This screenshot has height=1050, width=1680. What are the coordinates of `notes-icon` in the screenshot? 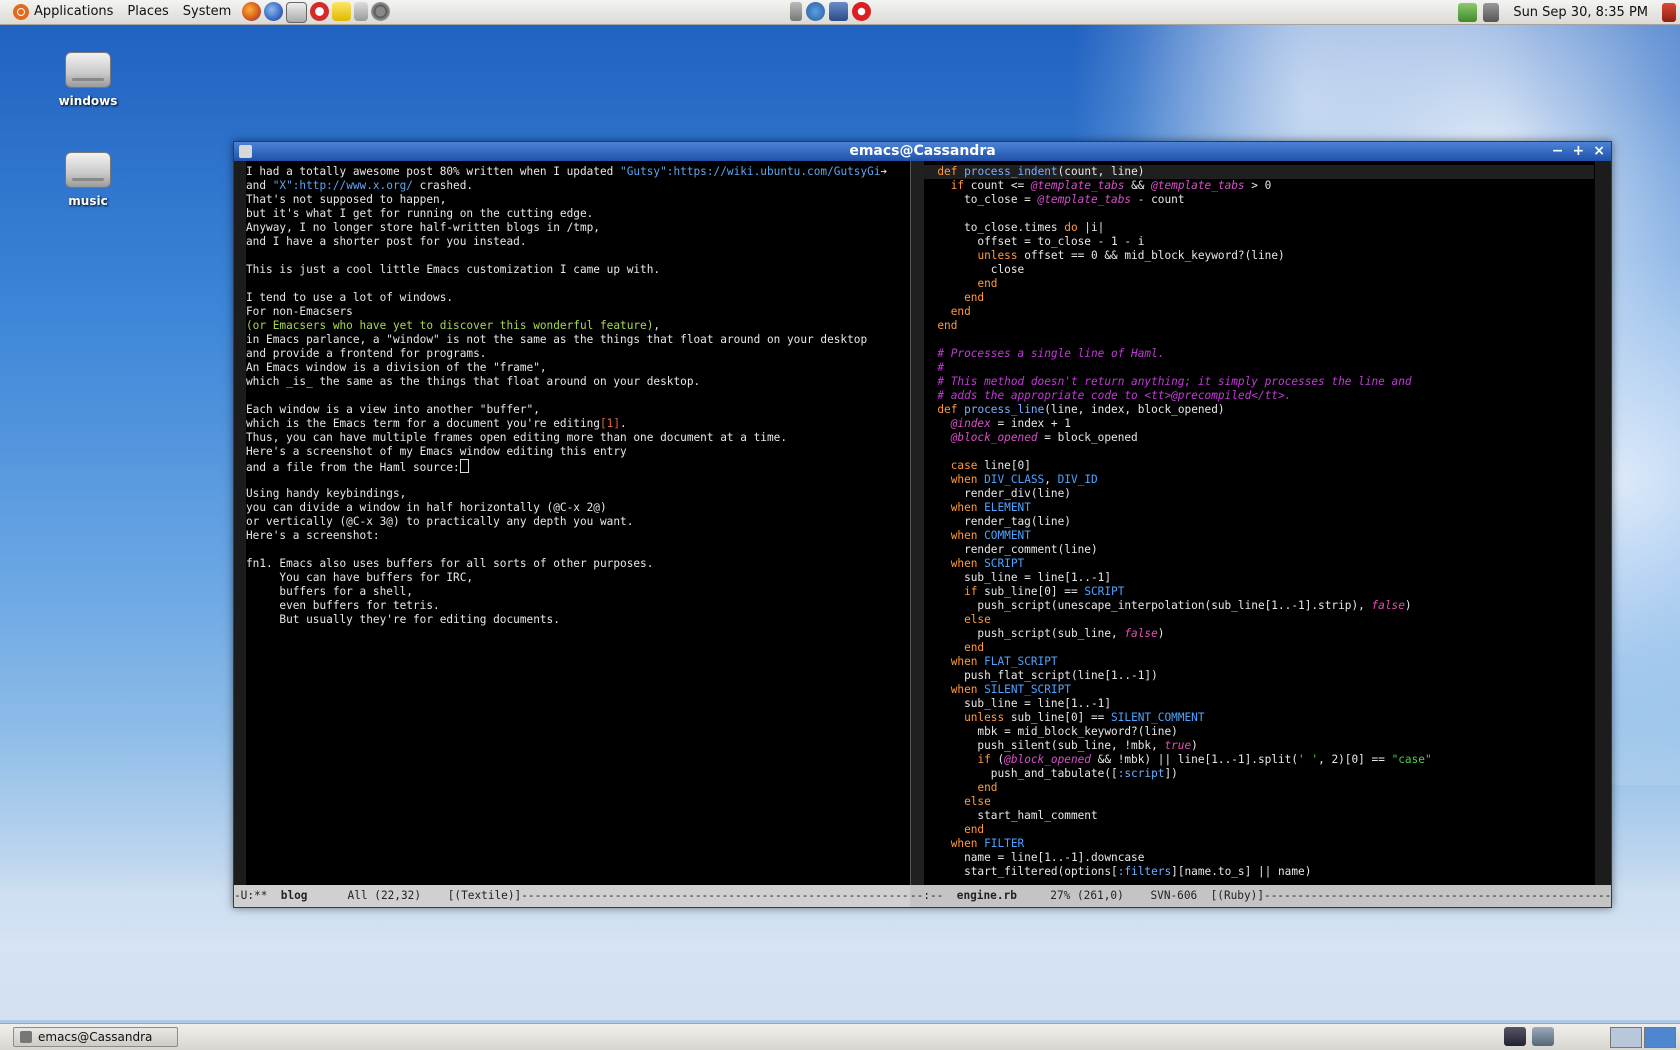 It's located at (342, 11).